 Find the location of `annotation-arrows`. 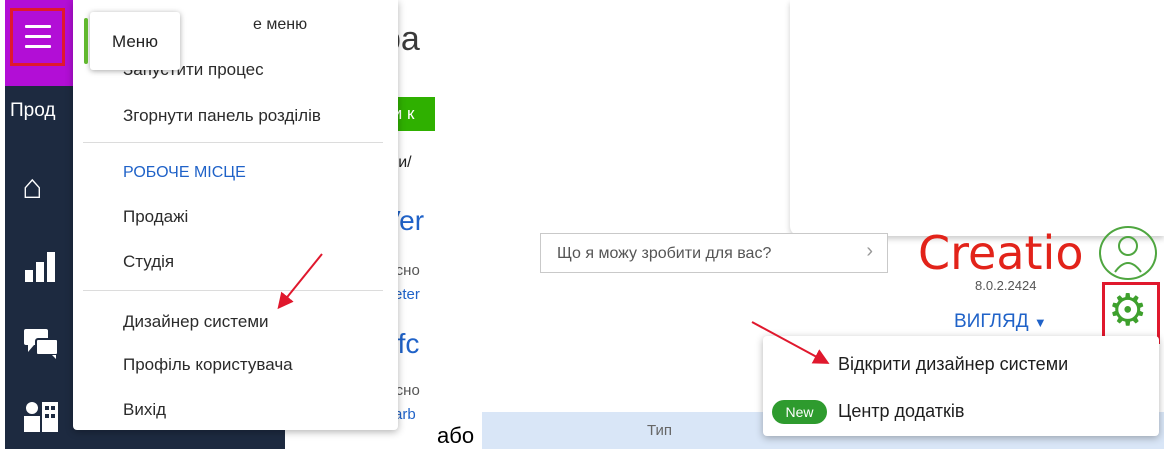

annotation-arrows is located at coordinates (553, 308).